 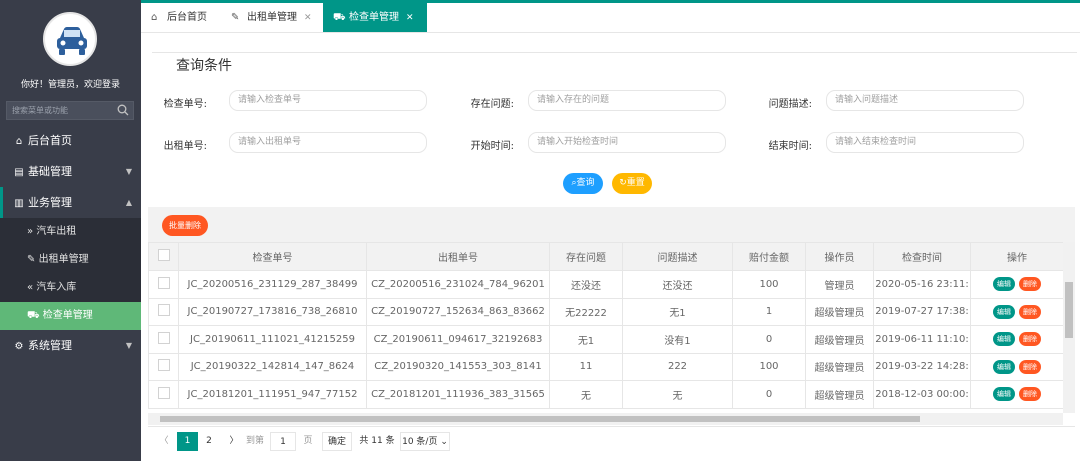 I want to click on tab-home: ⌂ 后台首页, so click(x=181, y=17).